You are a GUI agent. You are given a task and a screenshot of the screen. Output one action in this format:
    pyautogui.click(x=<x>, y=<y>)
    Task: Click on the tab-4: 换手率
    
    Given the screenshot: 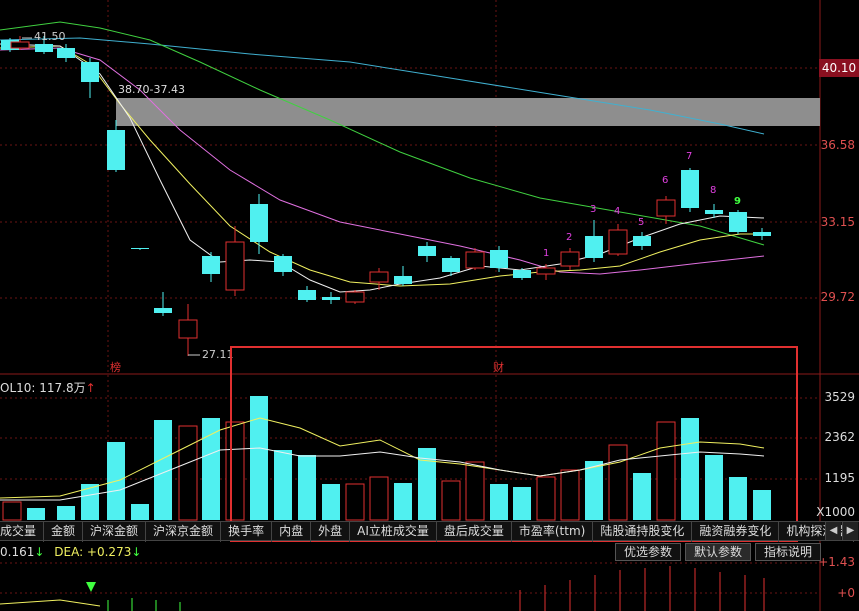 What is the action you would take?
    pyautogui.click(x=247, y=532)
    